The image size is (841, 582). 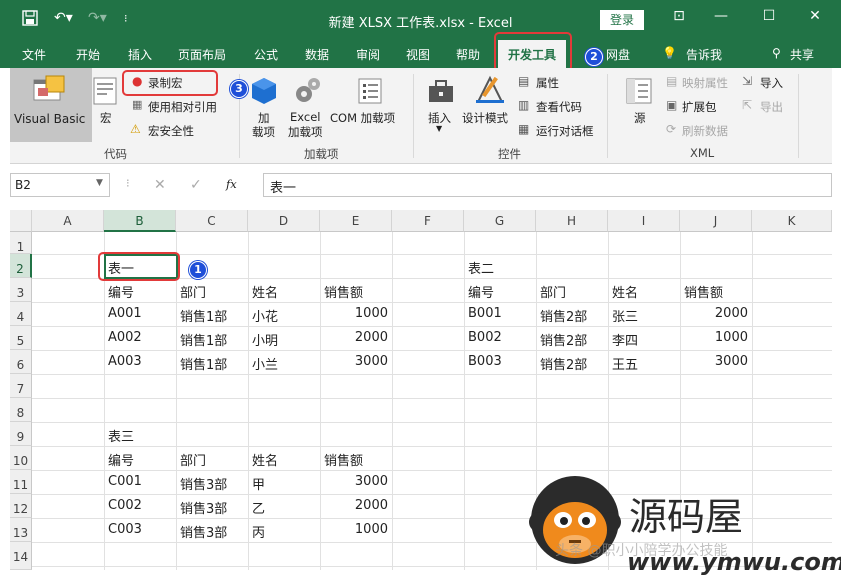 What do you see at coordinates (258, 531) in the screenshot?
I see `table3-cell: 丙` at bounding box center [258, 531].